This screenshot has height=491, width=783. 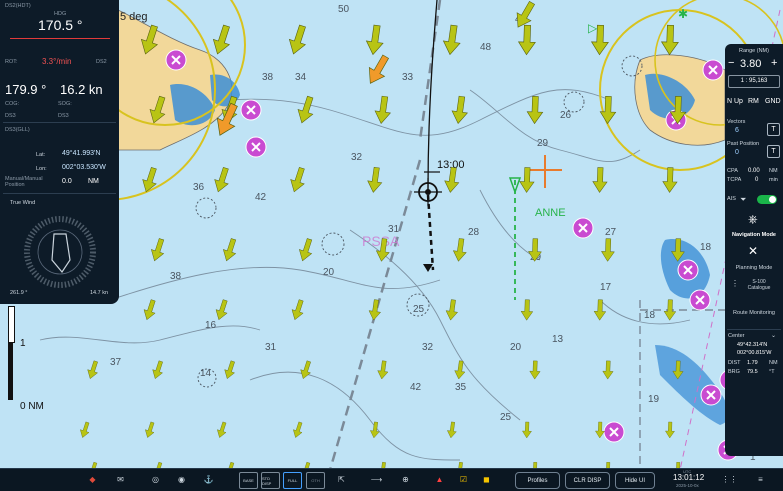 I want to click on clear-display-button: CLR DISP, so click(x=587, y=480).